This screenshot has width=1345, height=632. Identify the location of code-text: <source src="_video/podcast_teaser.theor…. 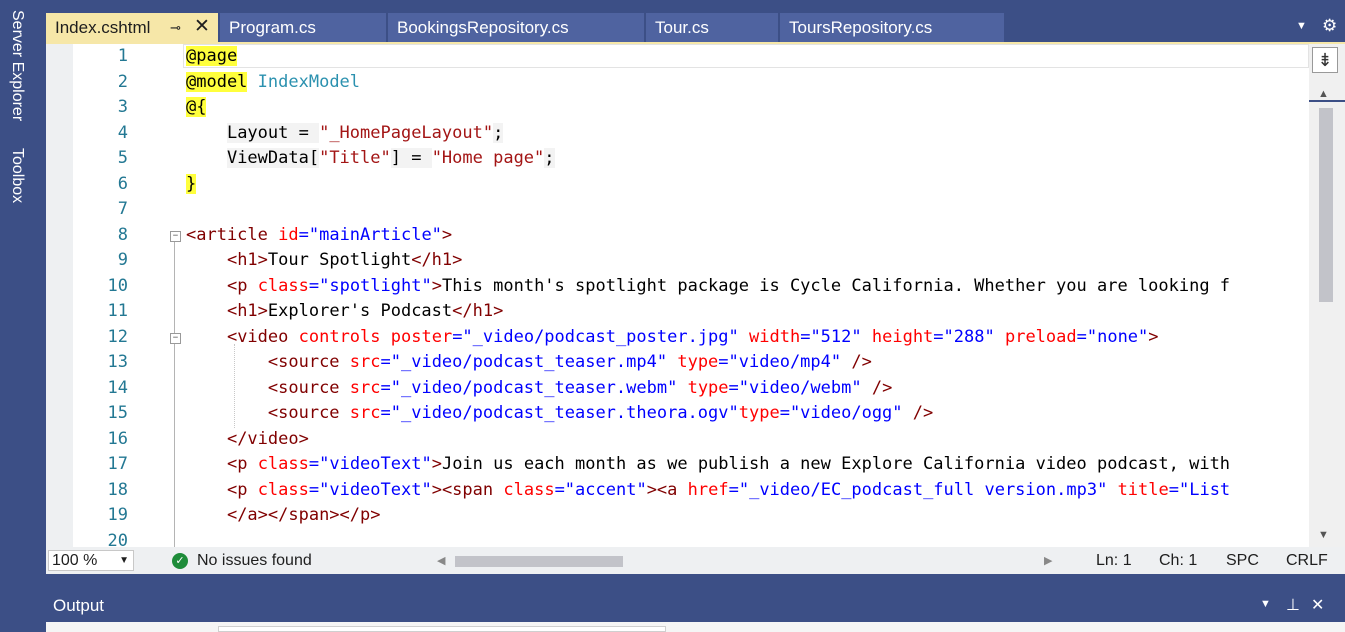
(559, 413).